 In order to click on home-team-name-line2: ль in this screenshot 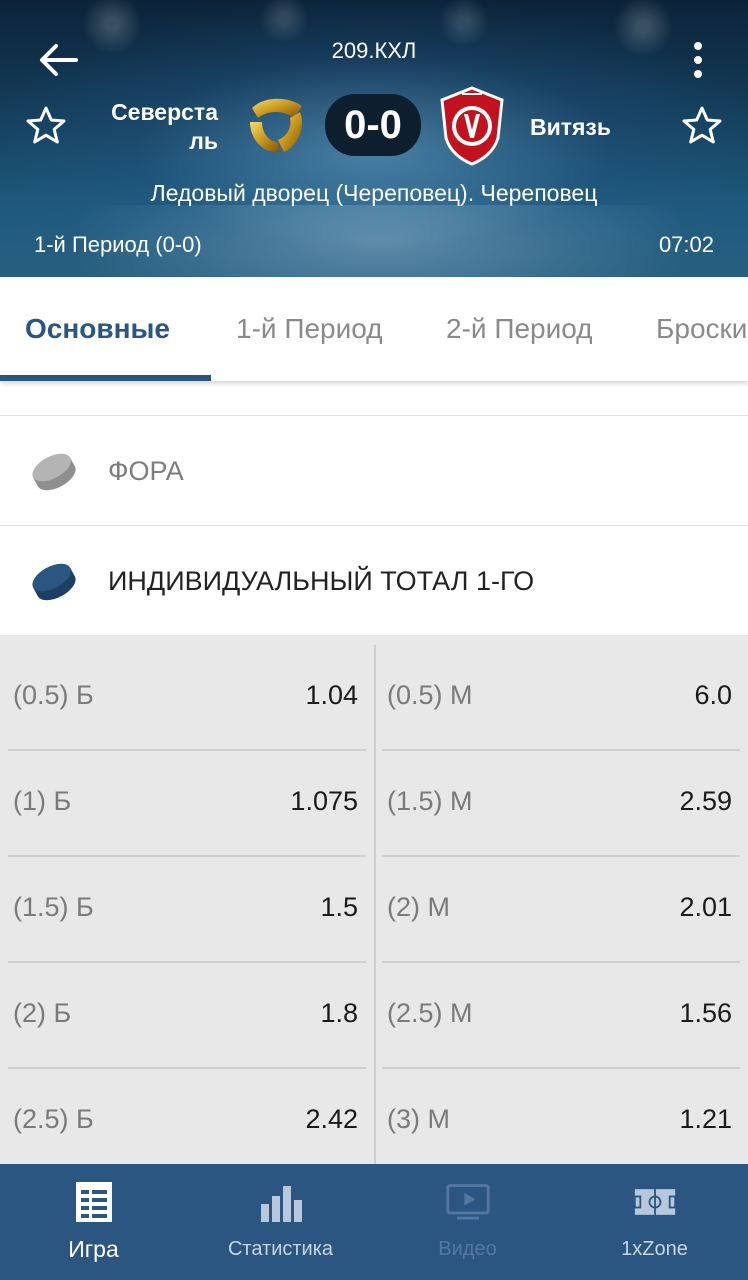, I will do `click(203, 141)`.